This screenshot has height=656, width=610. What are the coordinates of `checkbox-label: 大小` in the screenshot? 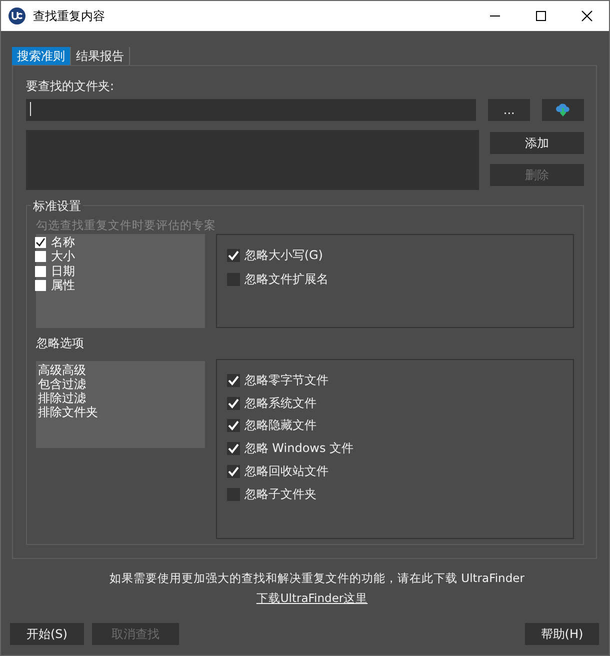 It's located at (63, 256).